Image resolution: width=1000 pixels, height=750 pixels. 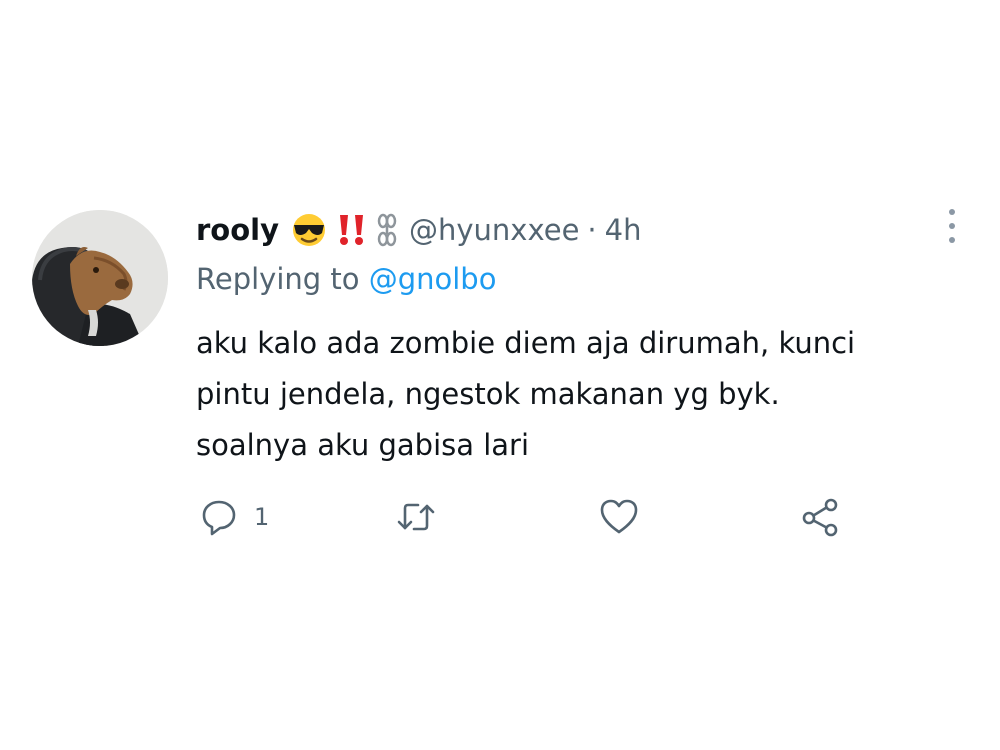 What do you see at coordinates (309, 230) in the screenshot?
I see `smiling-face-with-sunglasses-icon` at bounding box center [309, 230].